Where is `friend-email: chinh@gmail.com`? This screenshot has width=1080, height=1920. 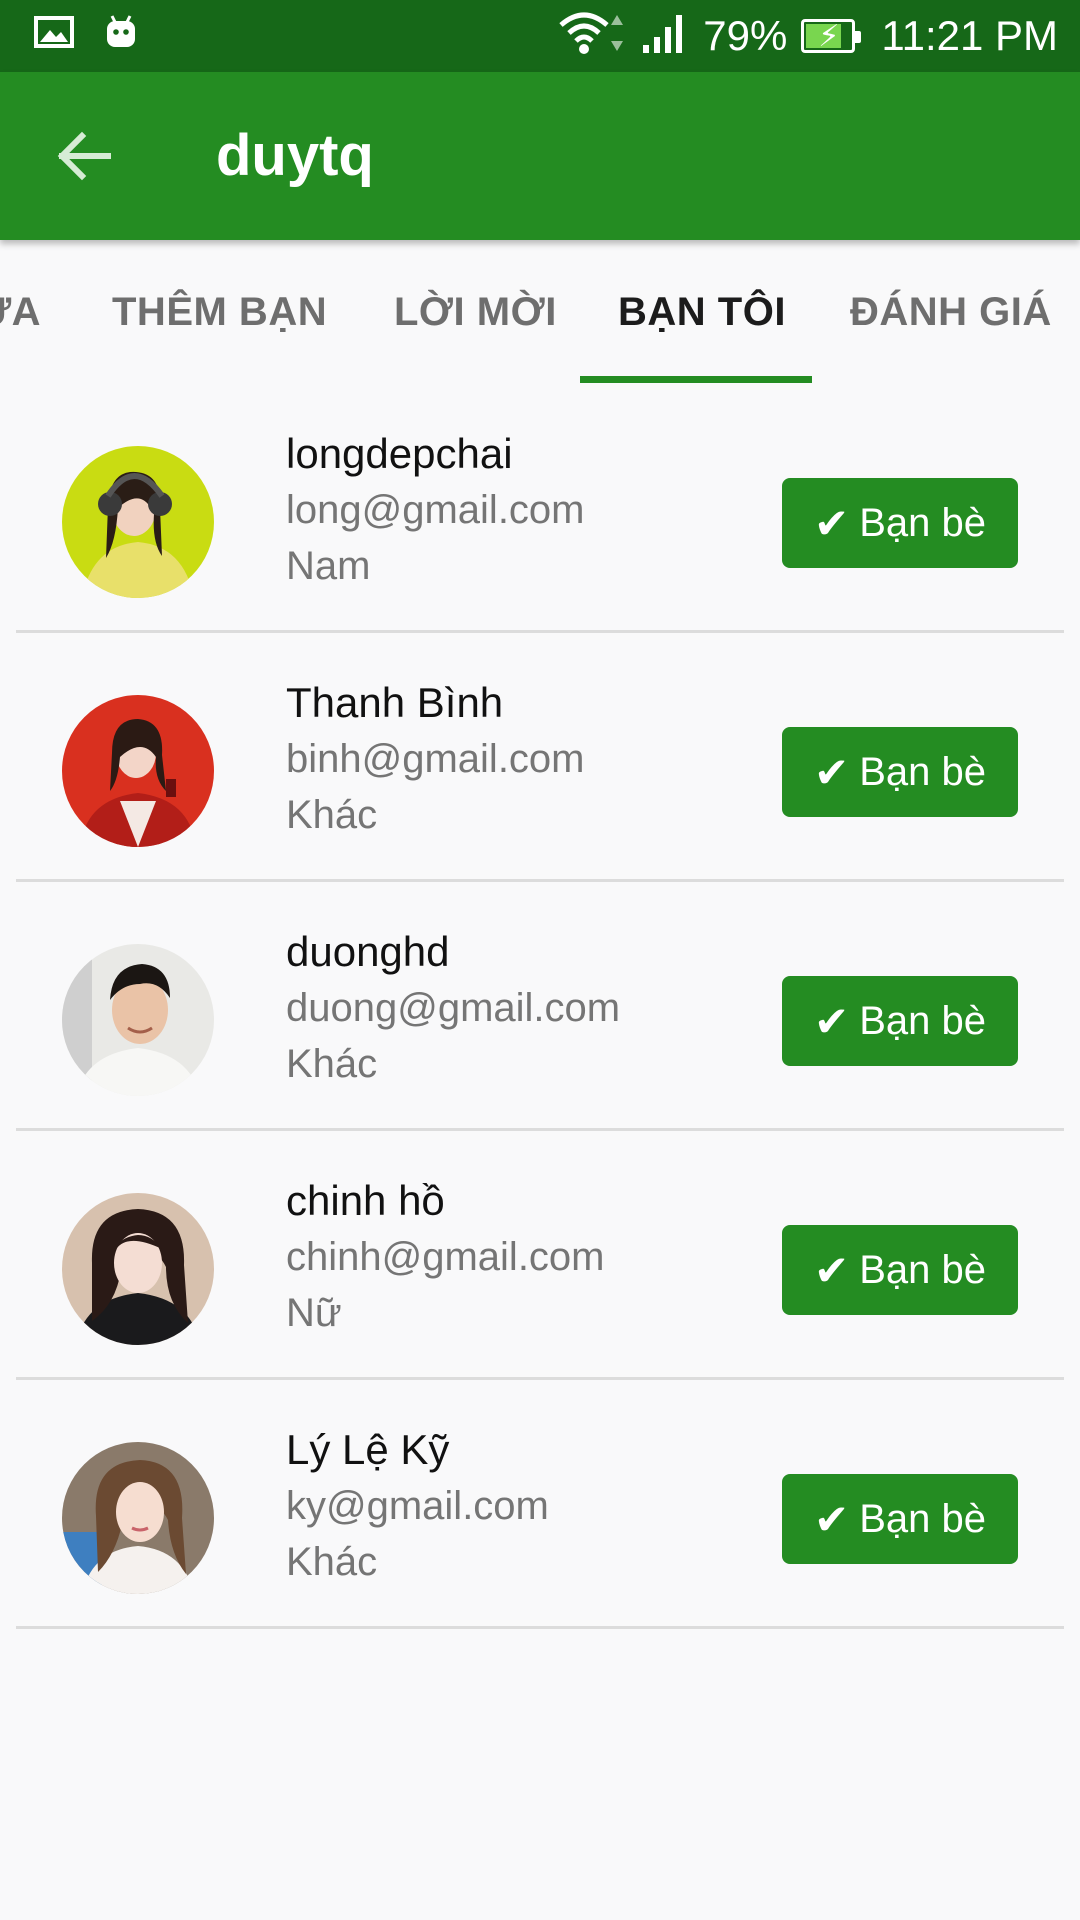
friend-email: chinh@gmail.com is located at coordinates (445, 1257).